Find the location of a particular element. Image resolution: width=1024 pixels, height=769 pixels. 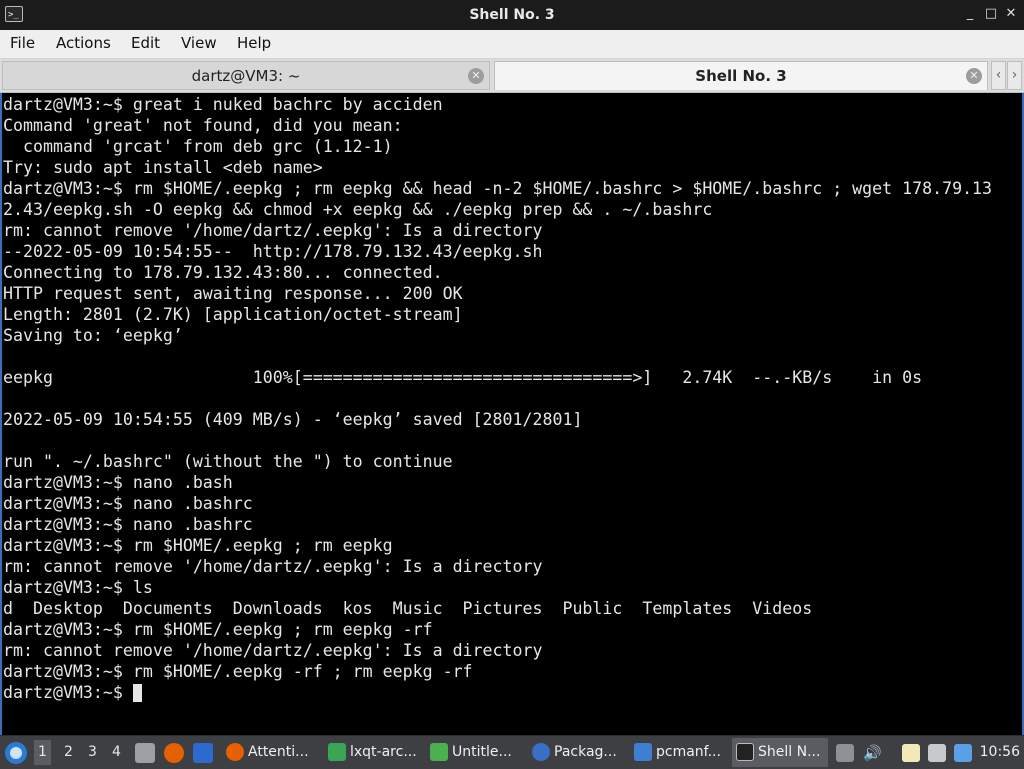

menu-file: File is located at coordinates (22, 43).